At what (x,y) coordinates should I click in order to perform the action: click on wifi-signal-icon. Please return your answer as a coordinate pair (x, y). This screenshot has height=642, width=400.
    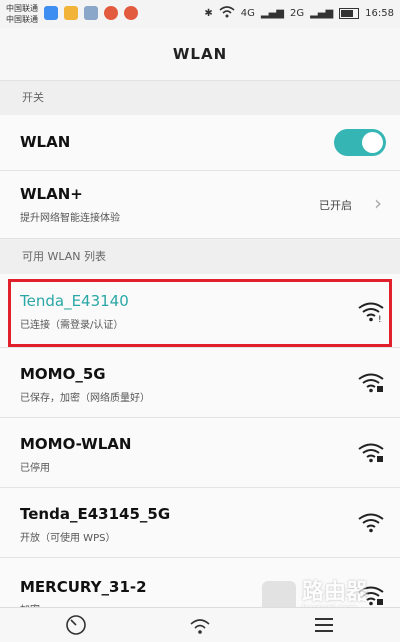
    Looking at the image, I should click on (371, 523).